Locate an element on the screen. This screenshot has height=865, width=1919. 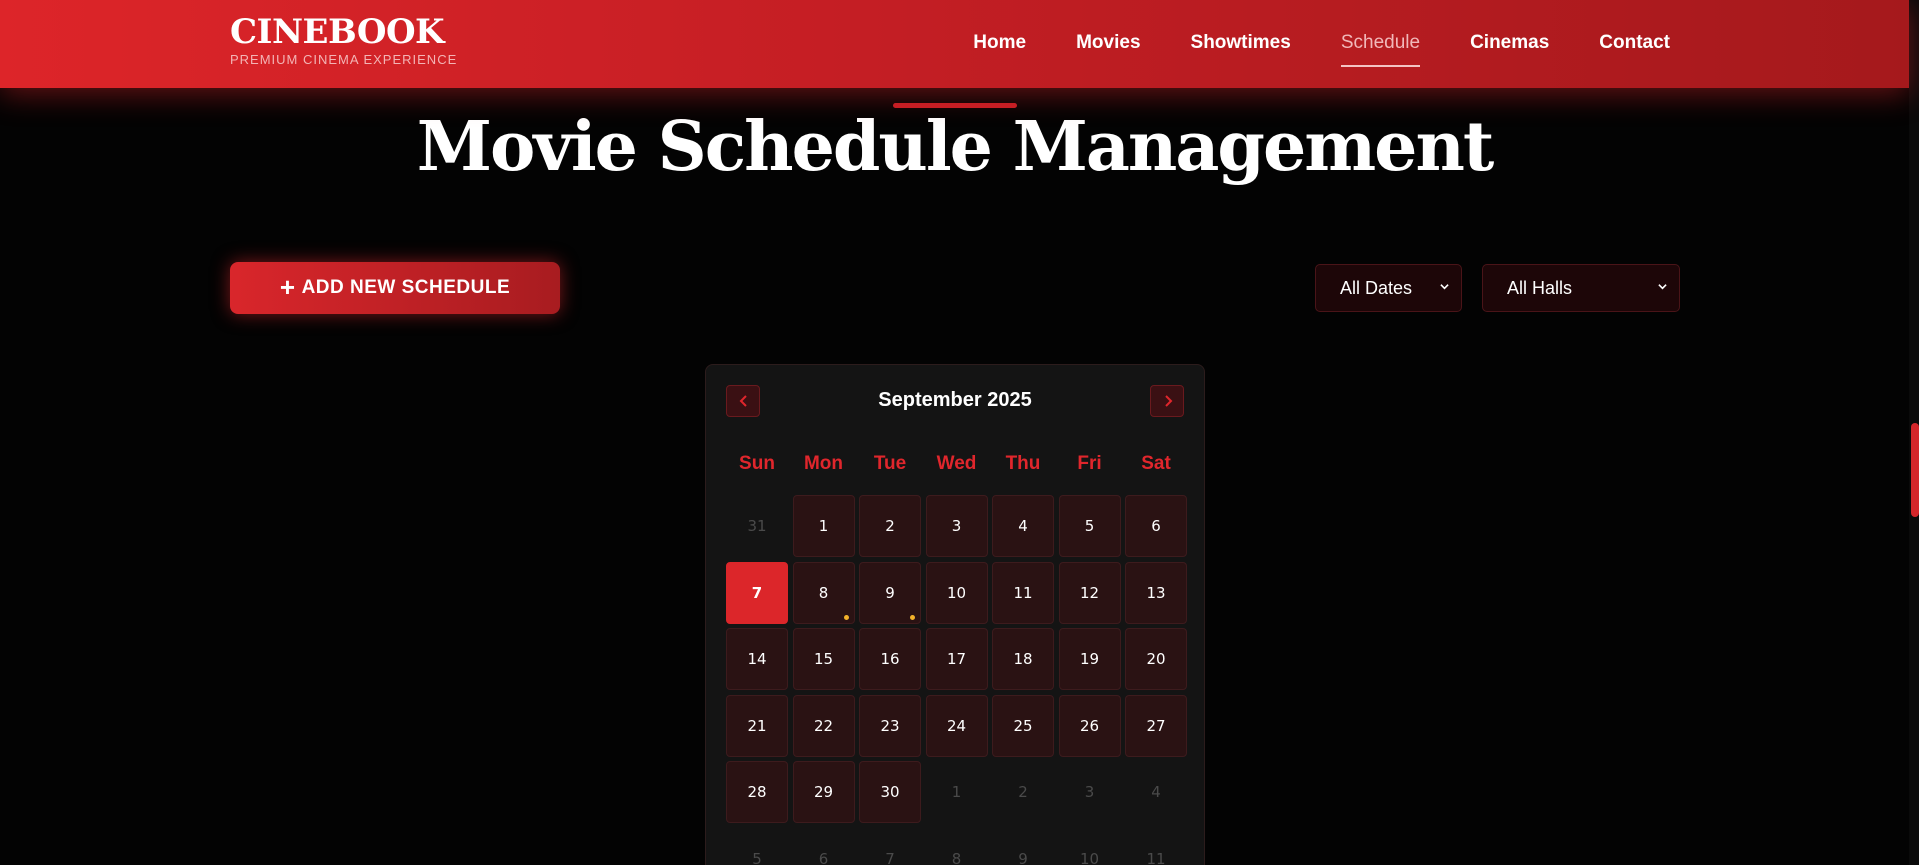
calendar-day-number: 22 is located at coordinates (823, 725).